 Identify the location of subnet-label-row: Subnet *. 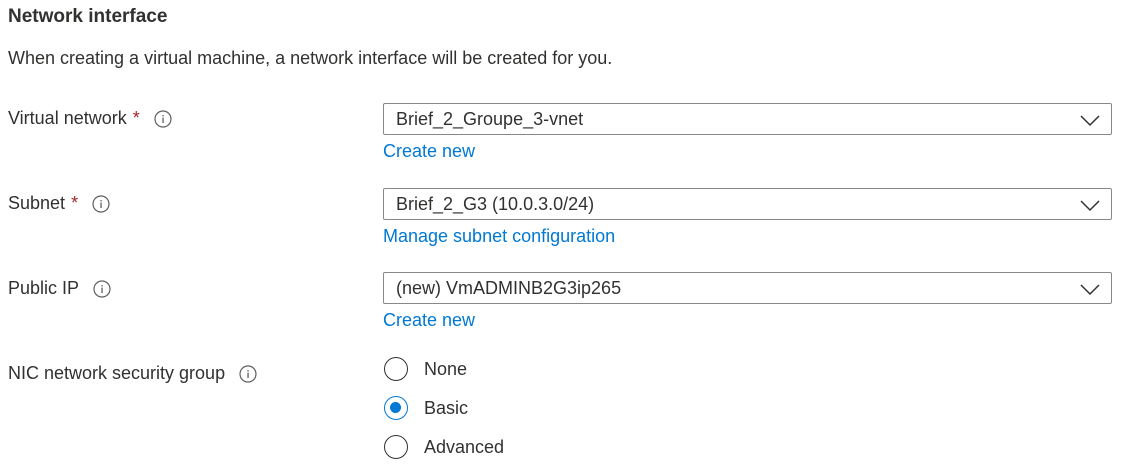
(59, 203).